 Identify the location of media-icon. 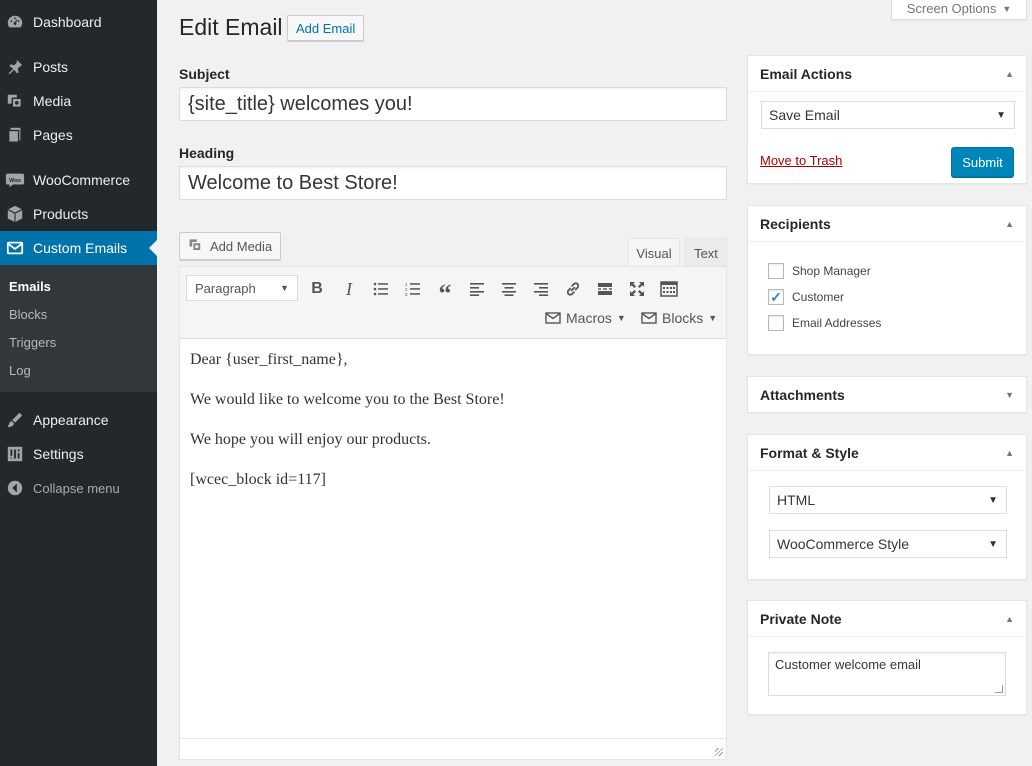
(196, 246).